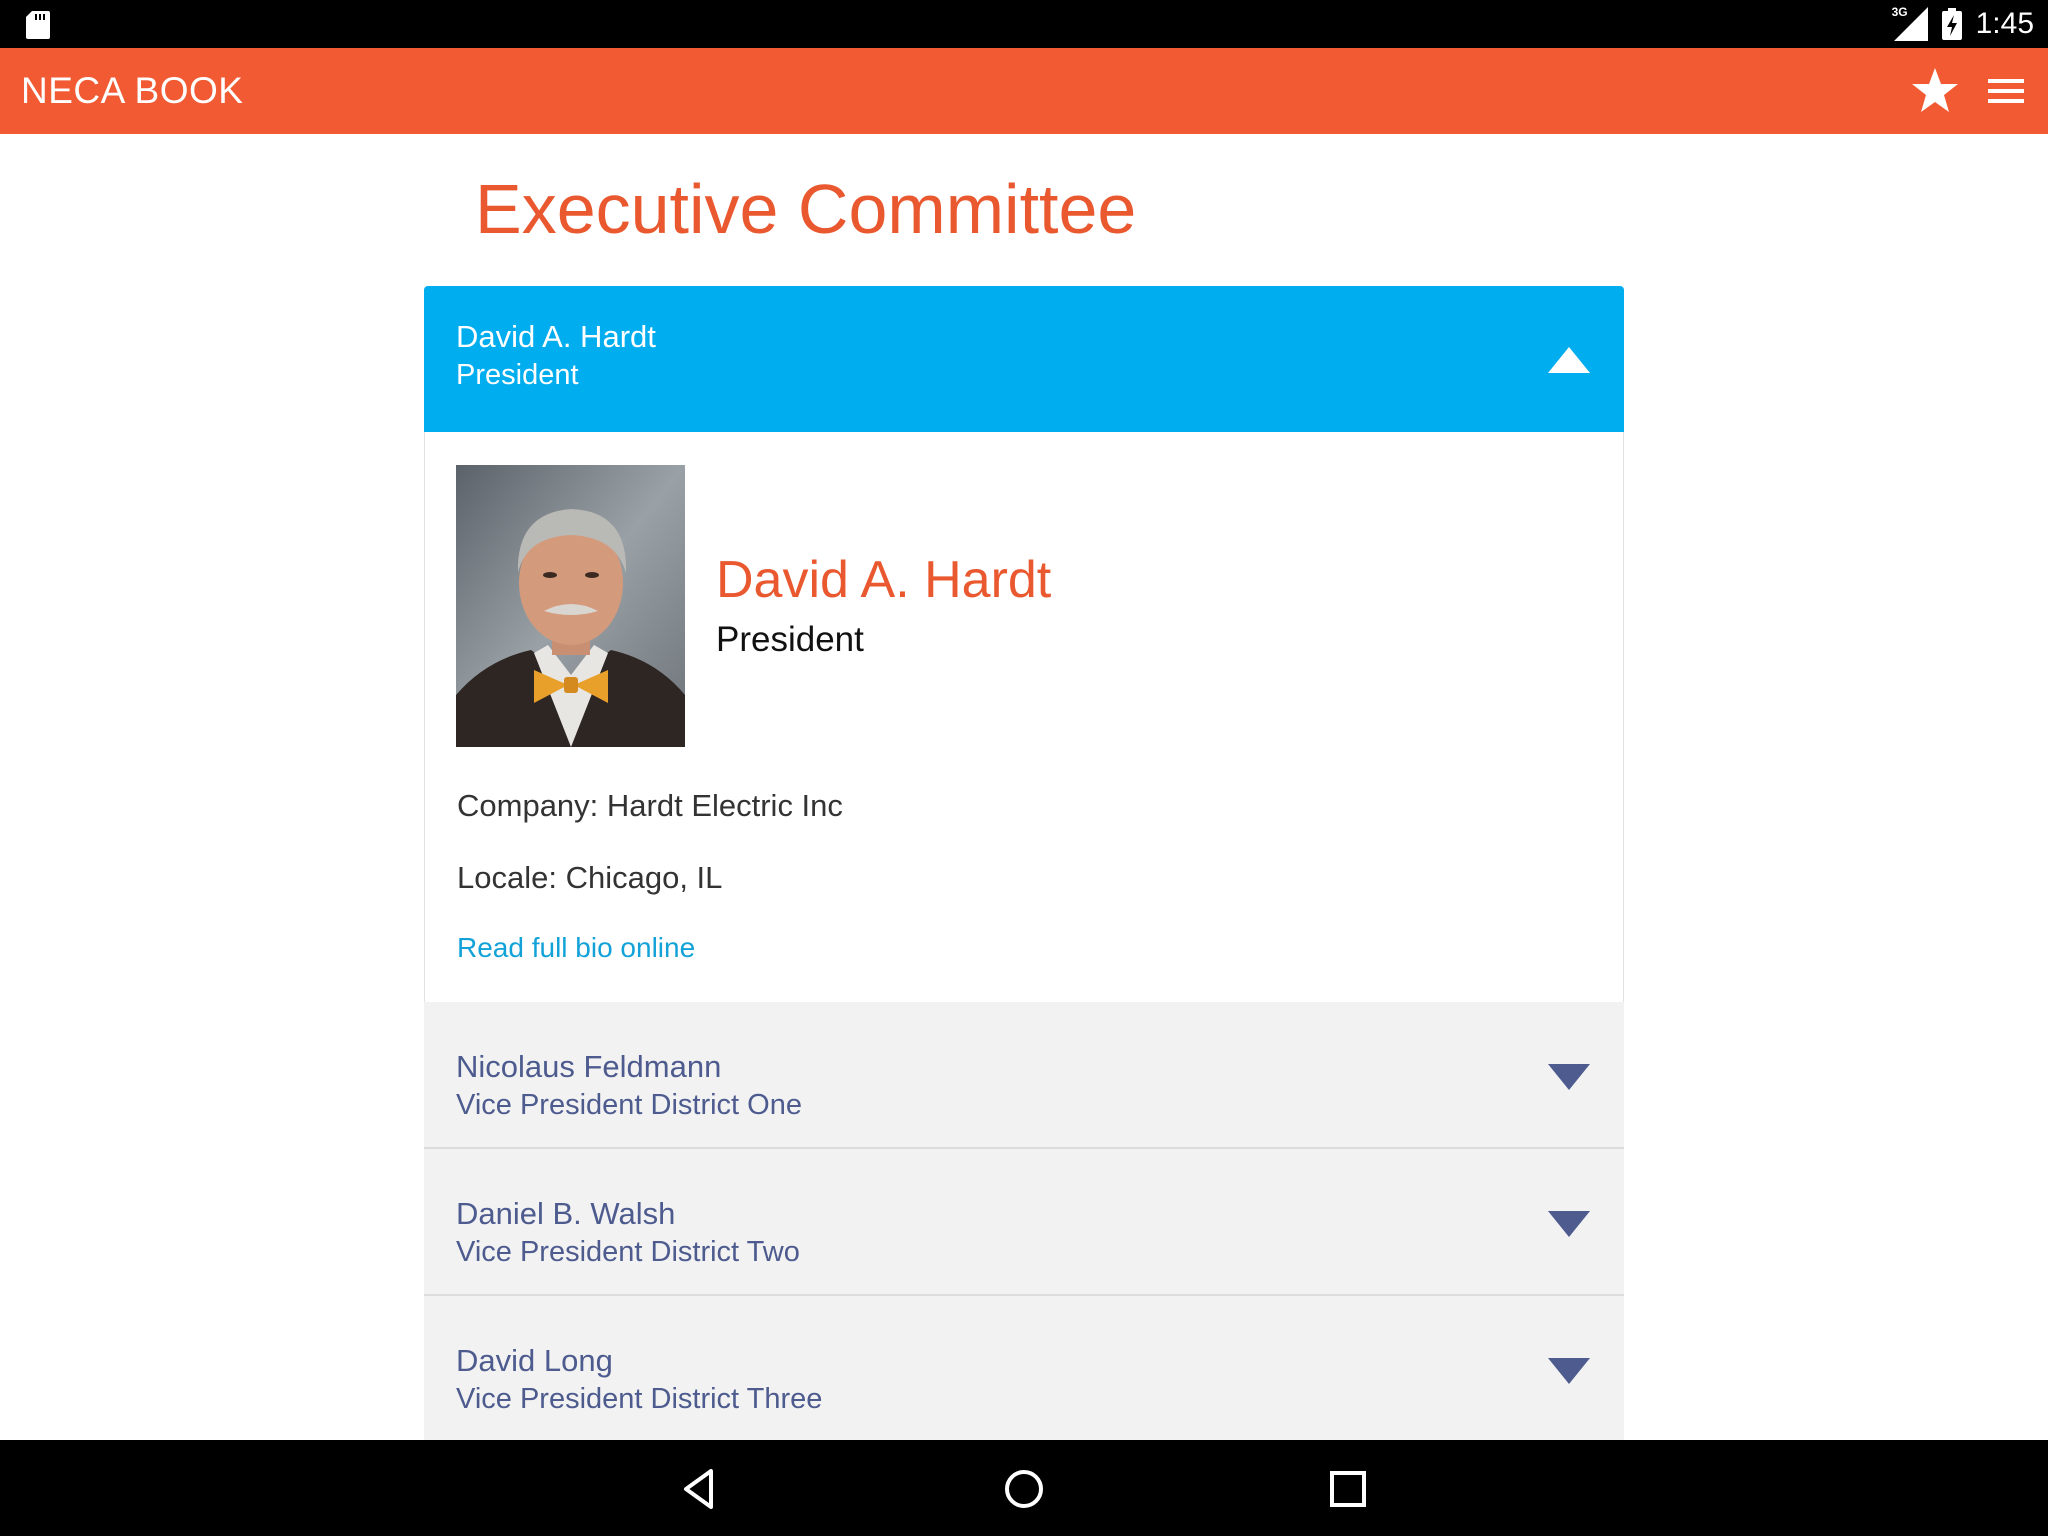 The image size is (2048, 1536). I want to click on member-photo, so click(570, 606).